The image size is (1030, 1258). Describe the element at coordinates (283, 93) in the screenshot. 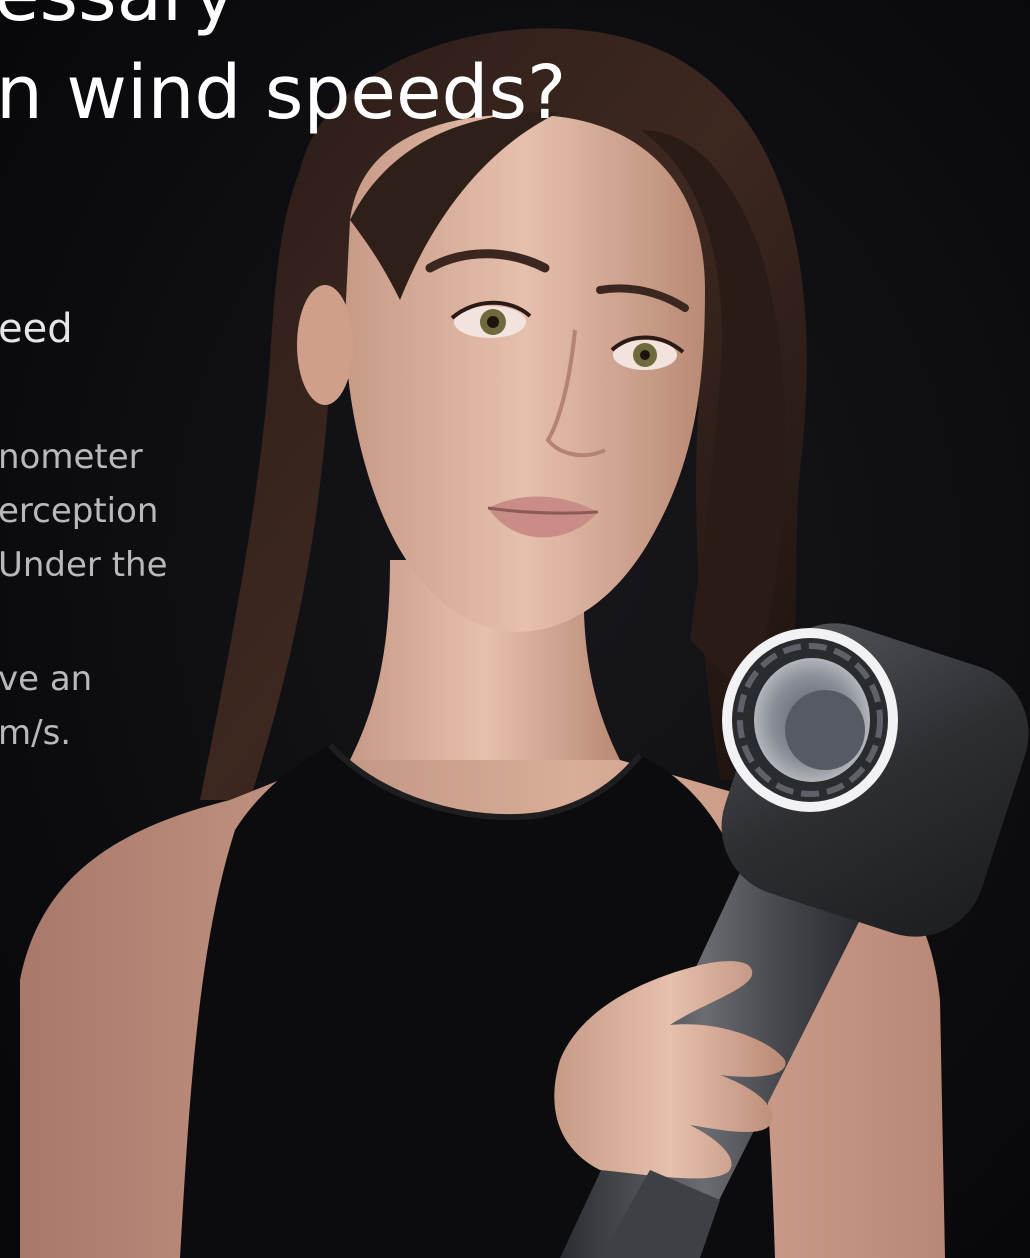

I see `headline-line-2: n wind speeds?` at that location.